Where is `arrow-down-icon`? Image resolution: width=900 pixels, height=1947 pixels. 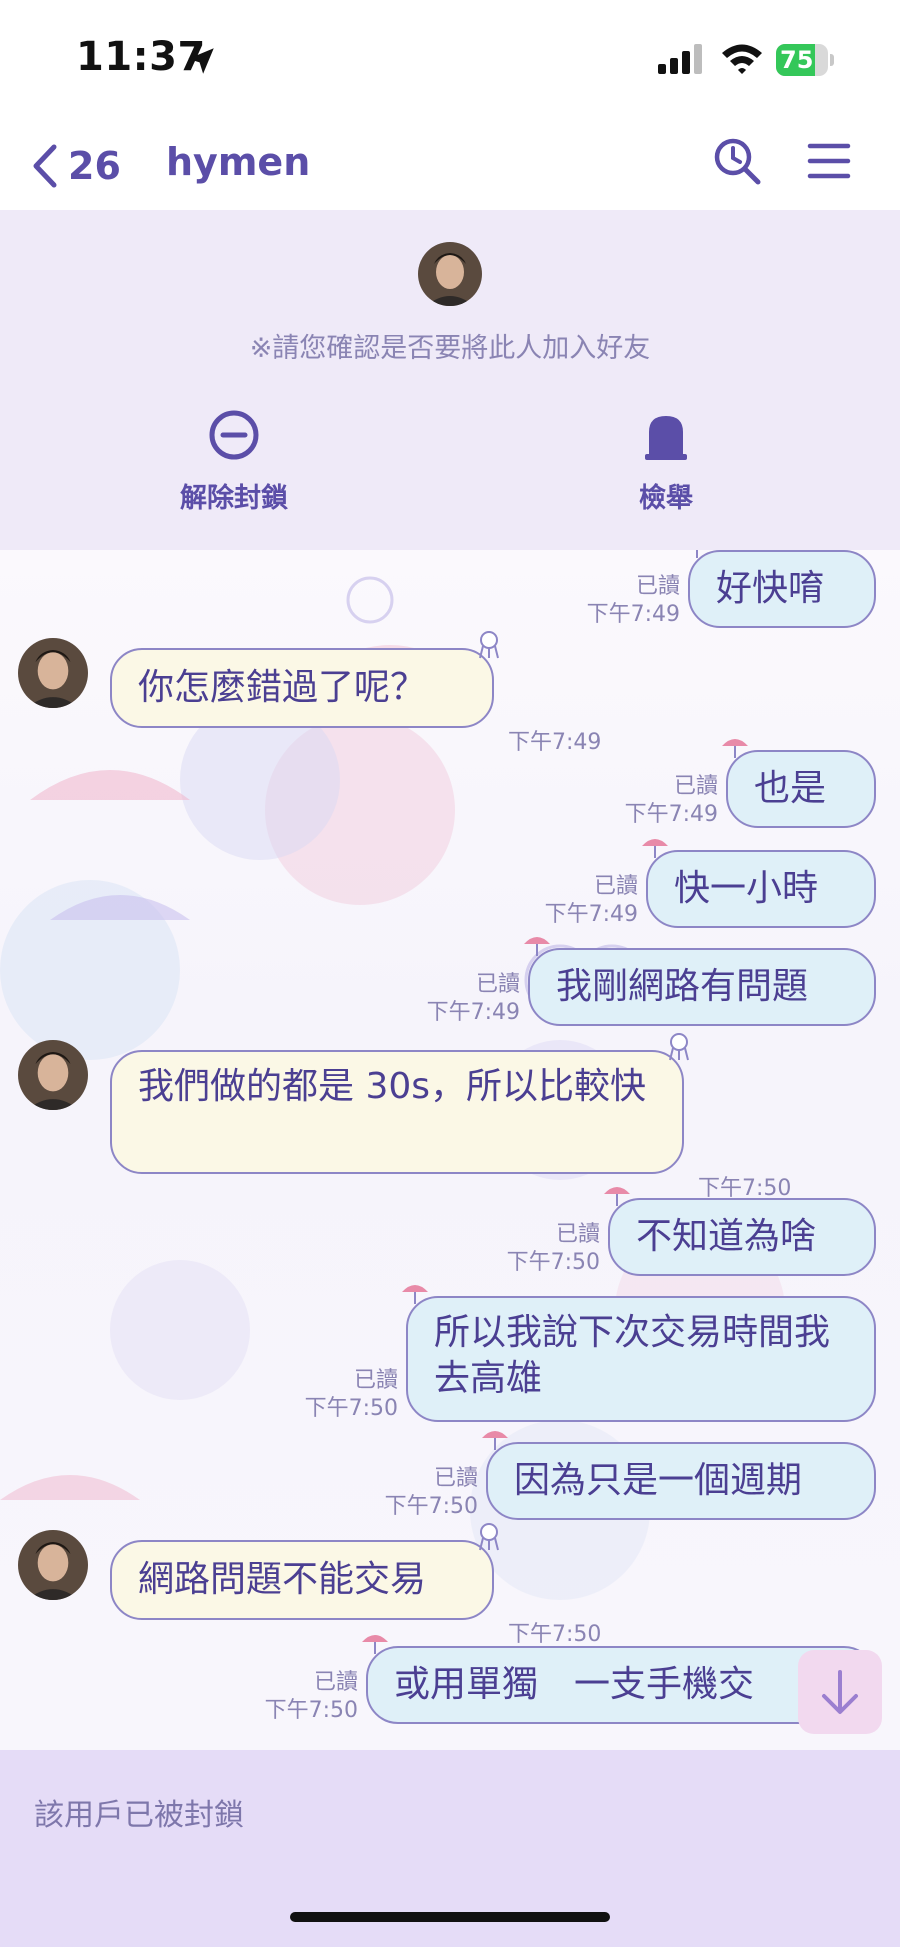 arrow-down-icon is located at coordinates (840, 1692).